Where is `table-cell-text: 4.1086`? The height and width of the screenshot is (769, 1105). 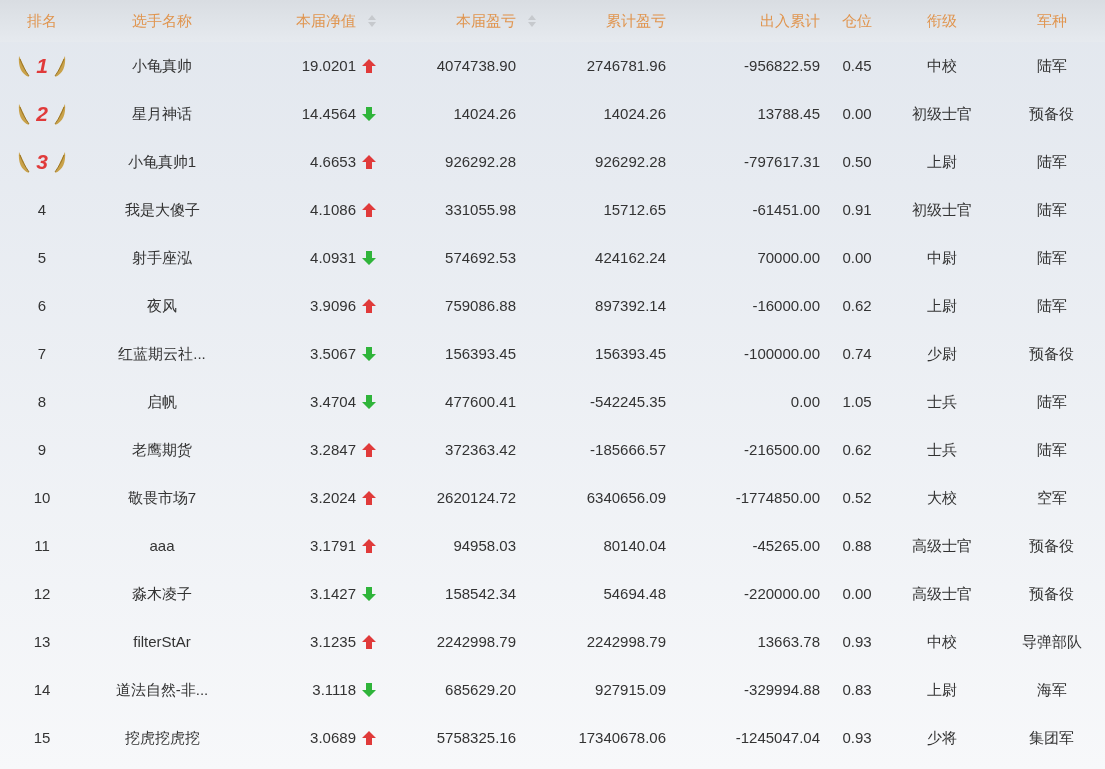 table-cell-text: 4.1086 is located at coordinates (333, 209).